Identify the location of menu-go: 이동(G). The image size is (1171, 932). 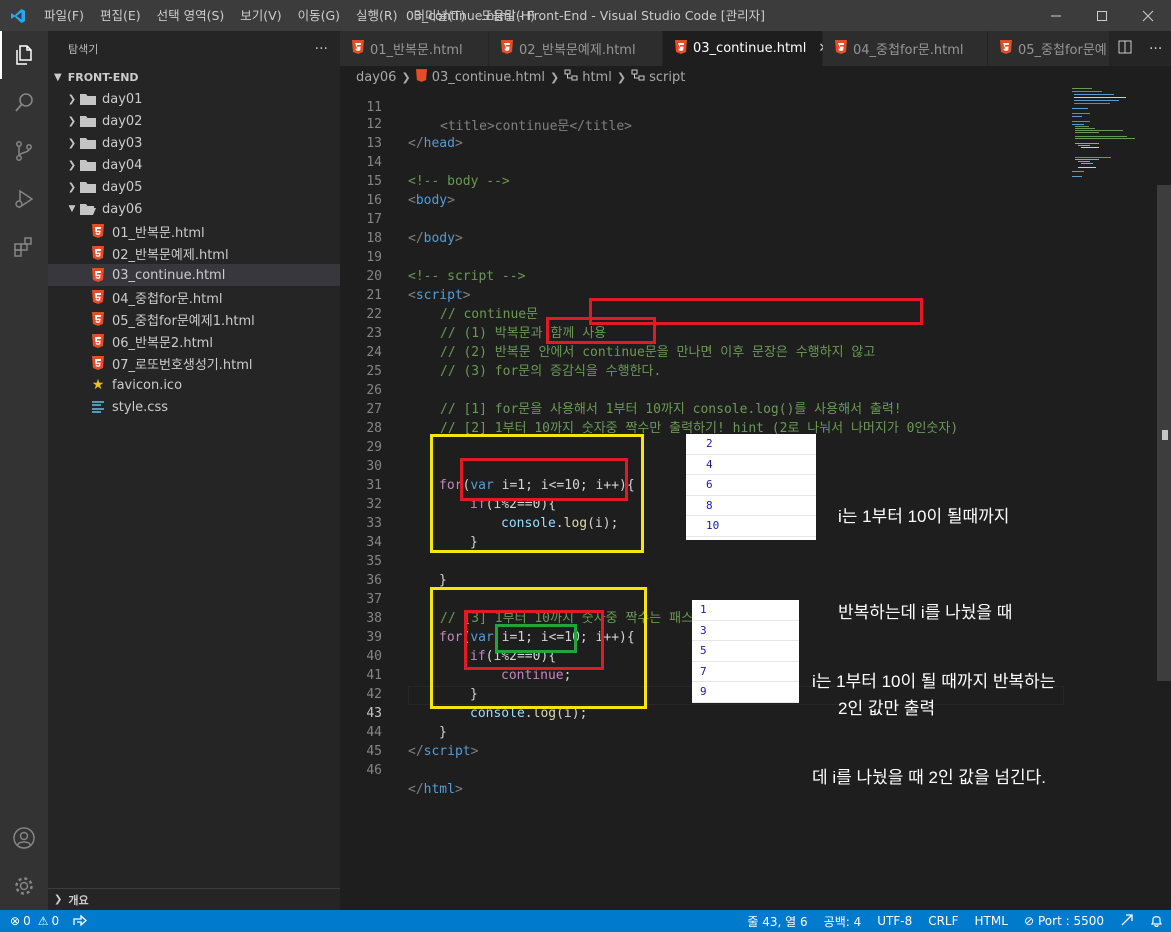
(319, 15).